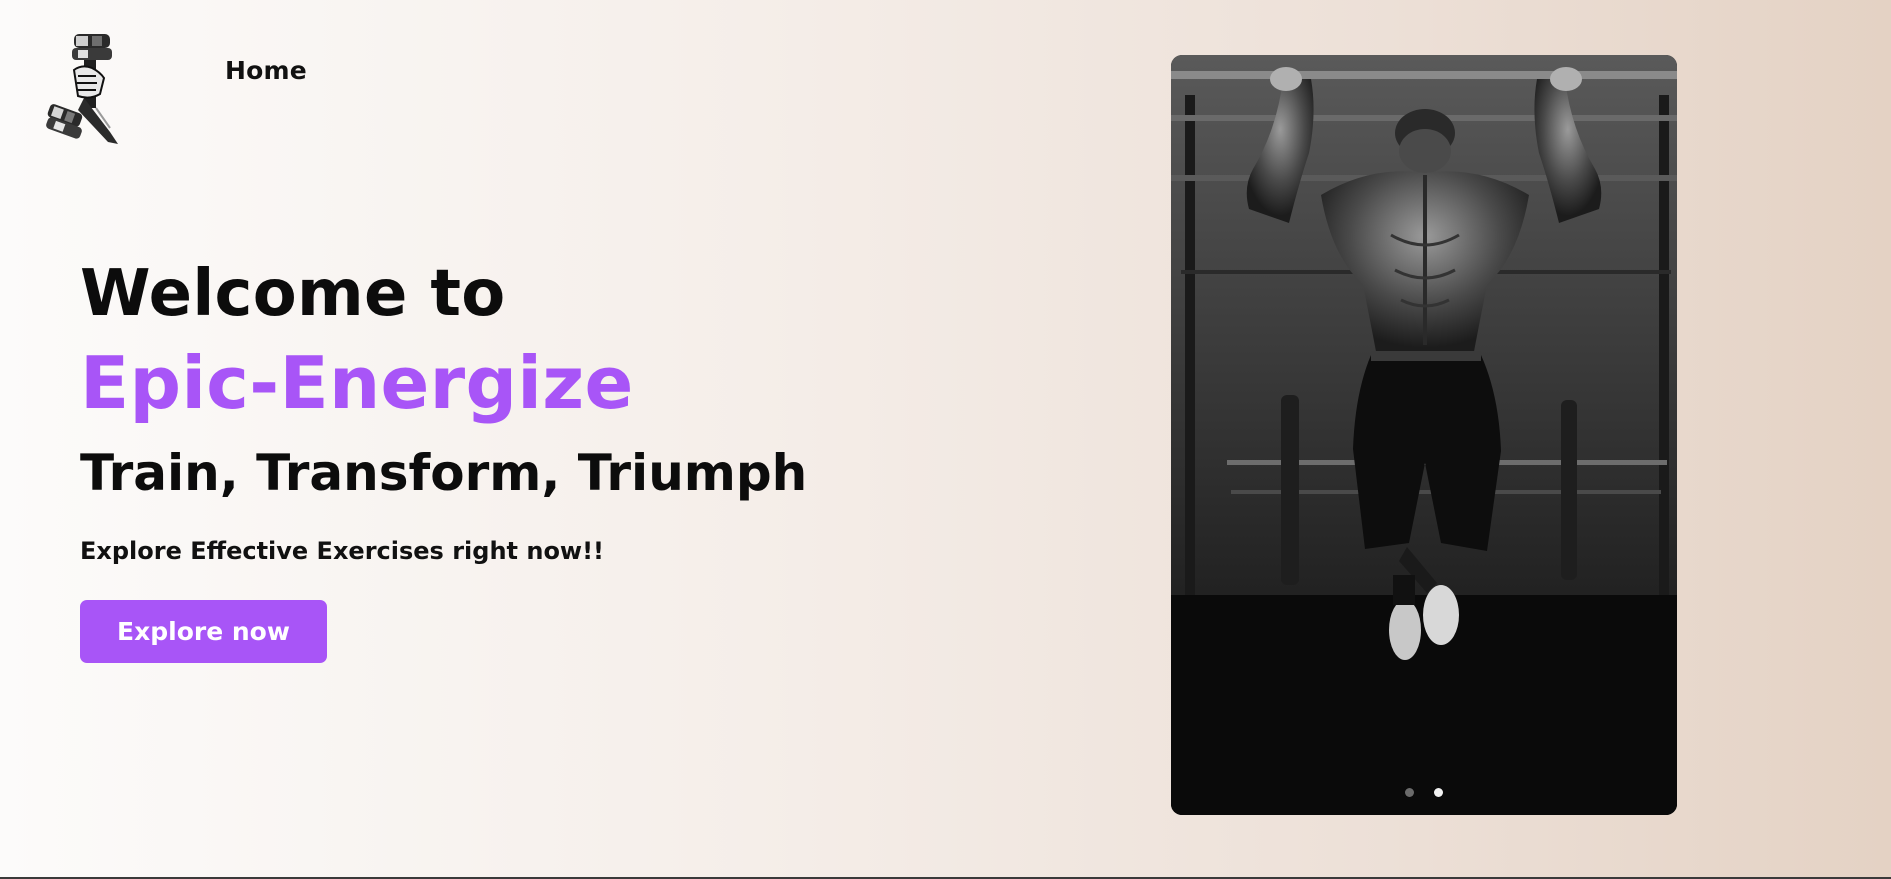  What do you see at coordinates (342, 551) in the screenshot?
I see `hero-subtitle: Explore Effective Exercises right now!!` at bounding box center [342, 551].